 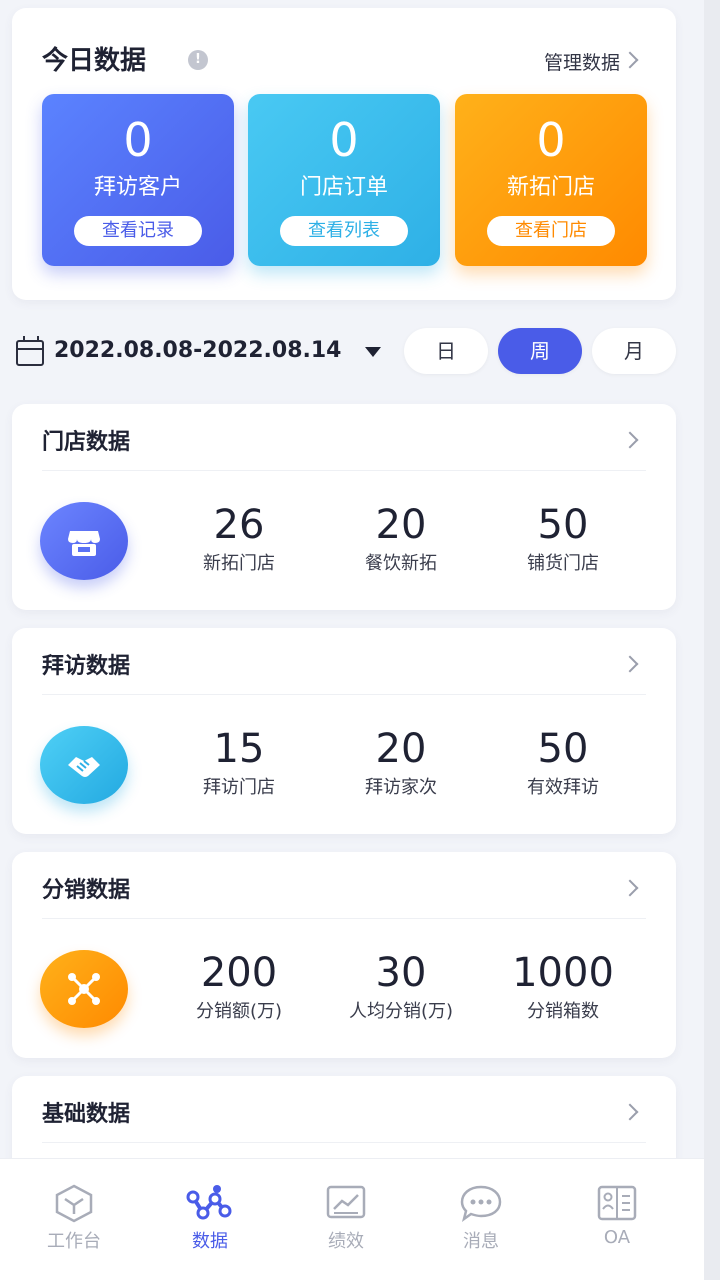 What do you see at coordinates (481, 1241) in the screenshot?
I see `tab-label: 消息` at bounding box center [481, 1241].